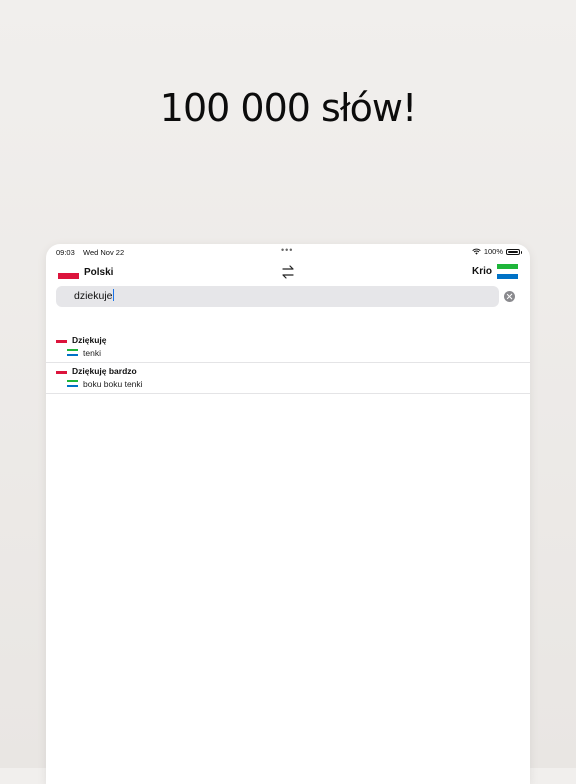 The height and width of the screenshot is (784, 576). What do you see at coordinates (113, 383) in the screenshot?
I see `entry-translation: boku boku tenki` at bounding box center [113, 383].